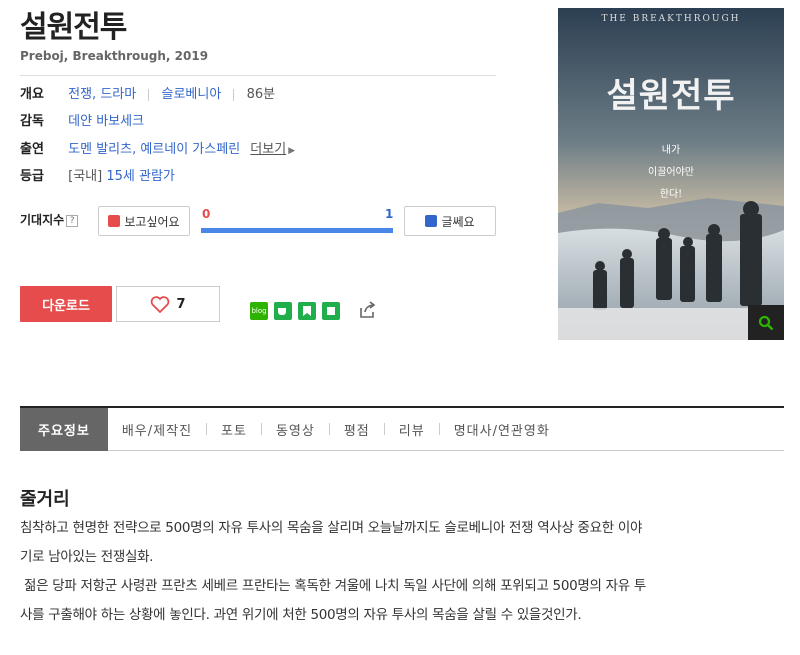  Describe the element at coordinates (268, 149) in the screenshot. I see `cast-more-link: 더보기` at that location.